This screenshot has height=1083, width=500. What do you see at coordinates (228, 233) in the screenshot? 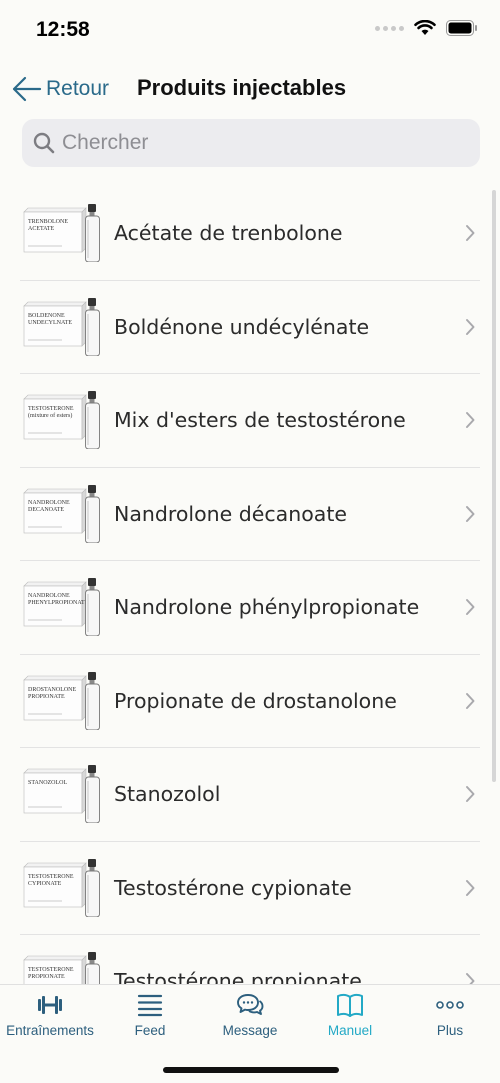
I see `list-item-label: Acétate de trenbolone` at bounding box center [228, 233].